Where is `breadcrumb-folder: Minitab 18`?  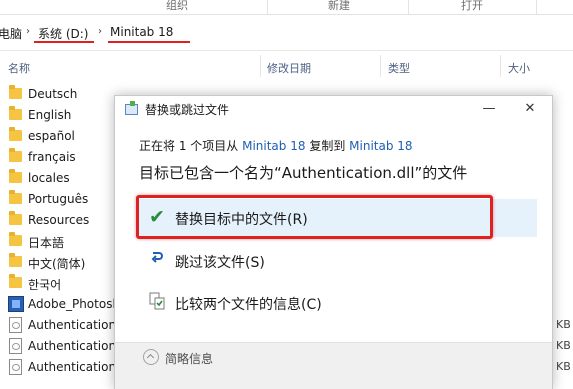
breadcrumb-folder: Minitab 18 is located at coordinates (141, 32).